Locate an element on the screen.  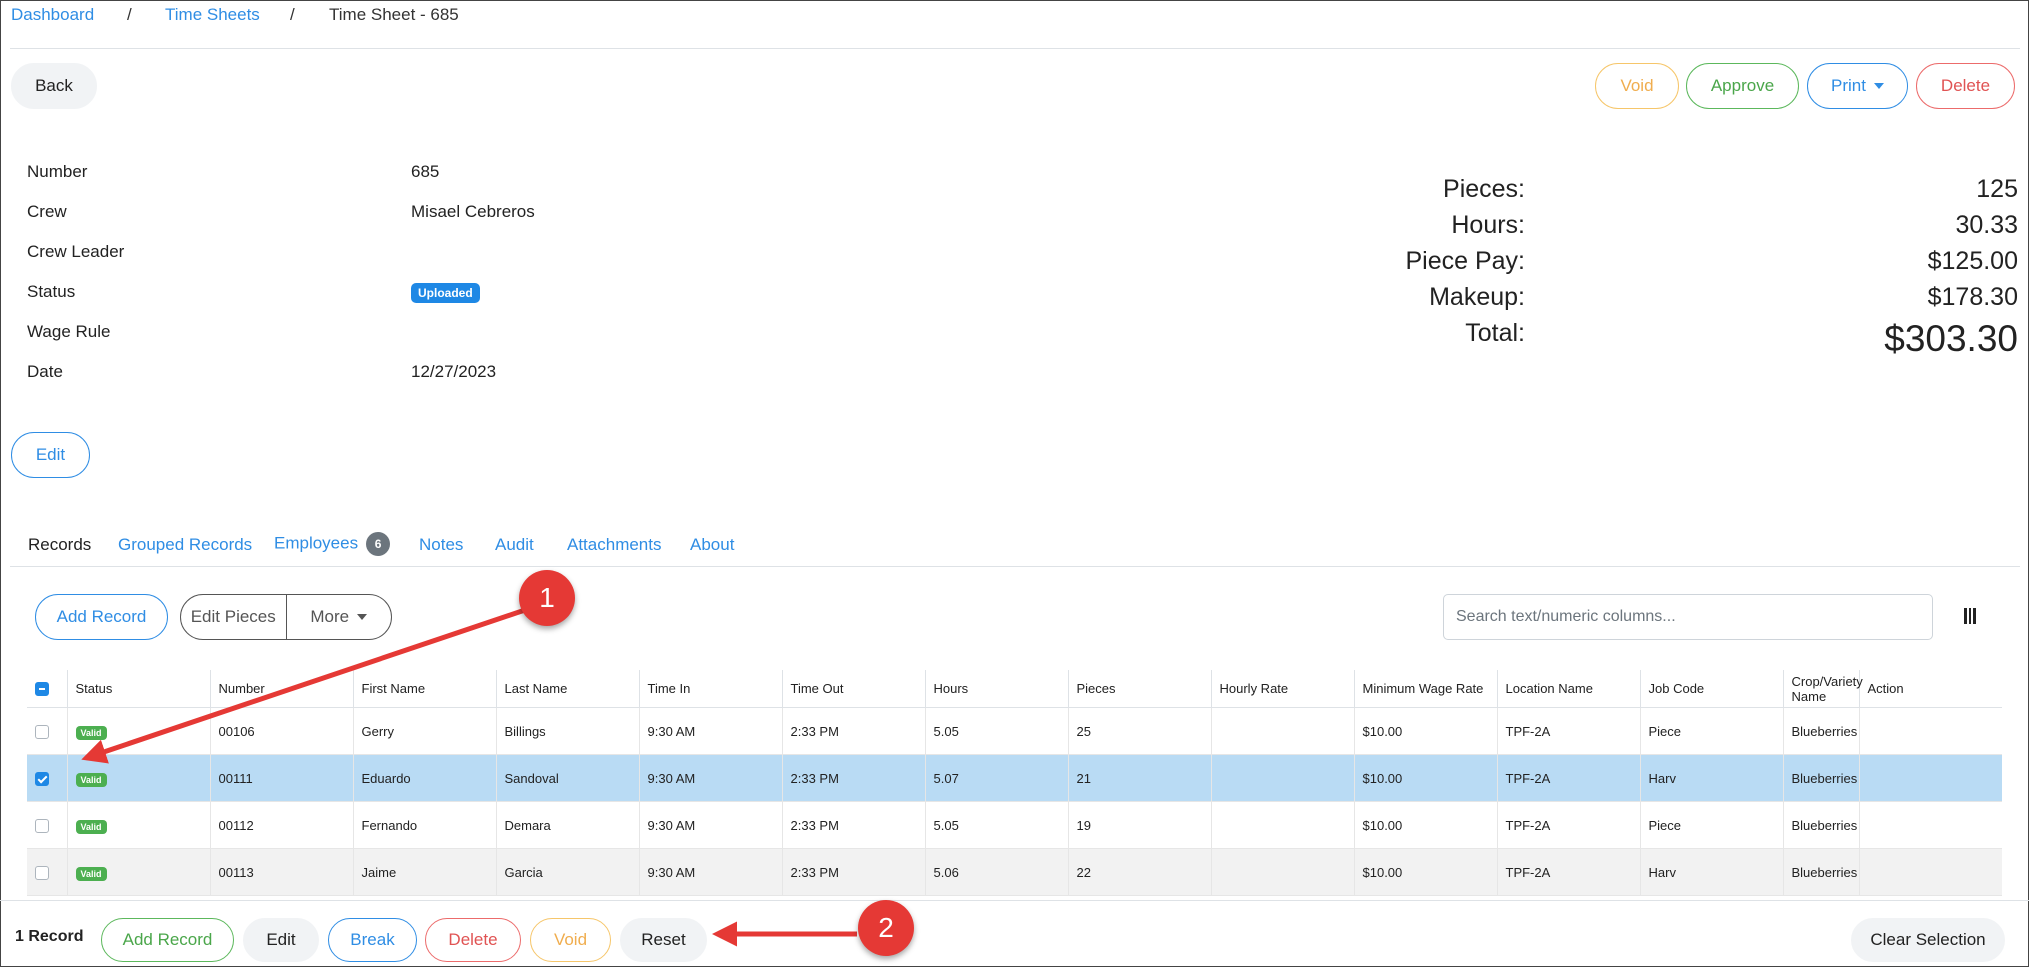
annotation-arrows is located at coordinates (469, 777).